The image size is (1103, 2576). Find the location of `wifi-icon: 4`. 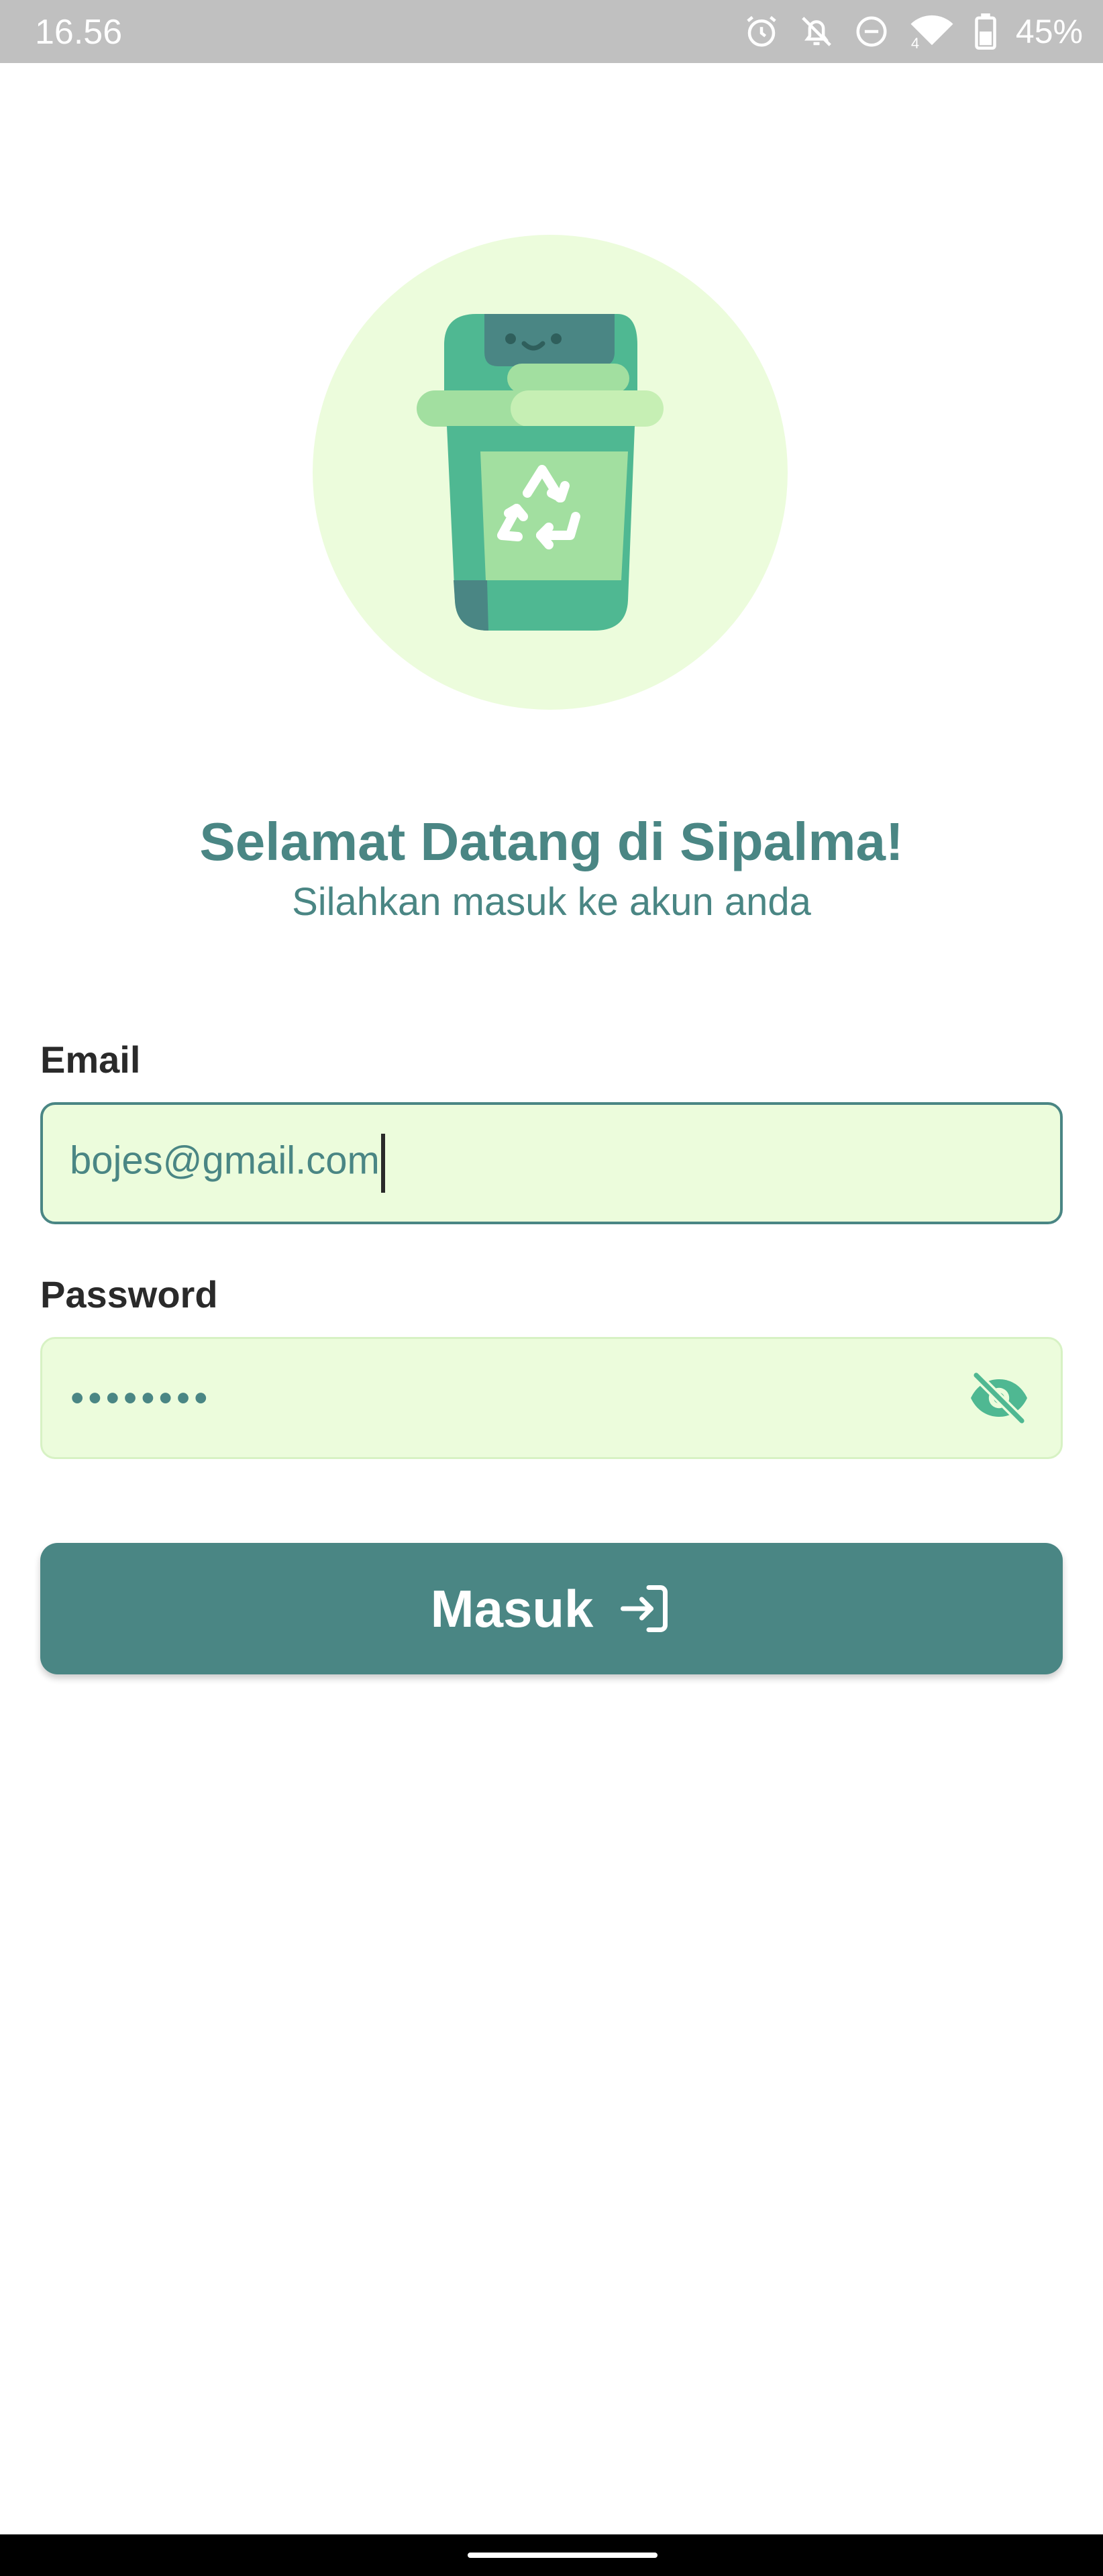

wifi-icon: 4 is located at coordinates (931, 32).